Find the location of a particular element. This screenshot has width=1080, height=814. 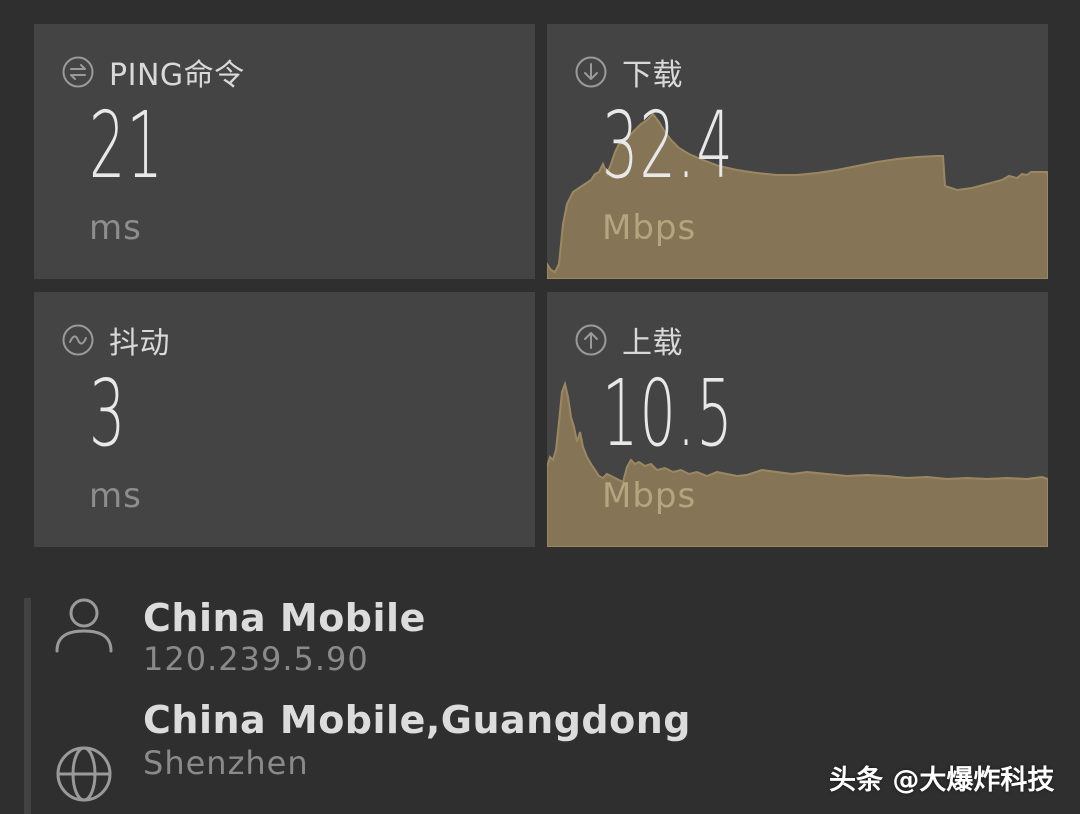

upload-unit: Mbps is located at coordinates (649, 496).